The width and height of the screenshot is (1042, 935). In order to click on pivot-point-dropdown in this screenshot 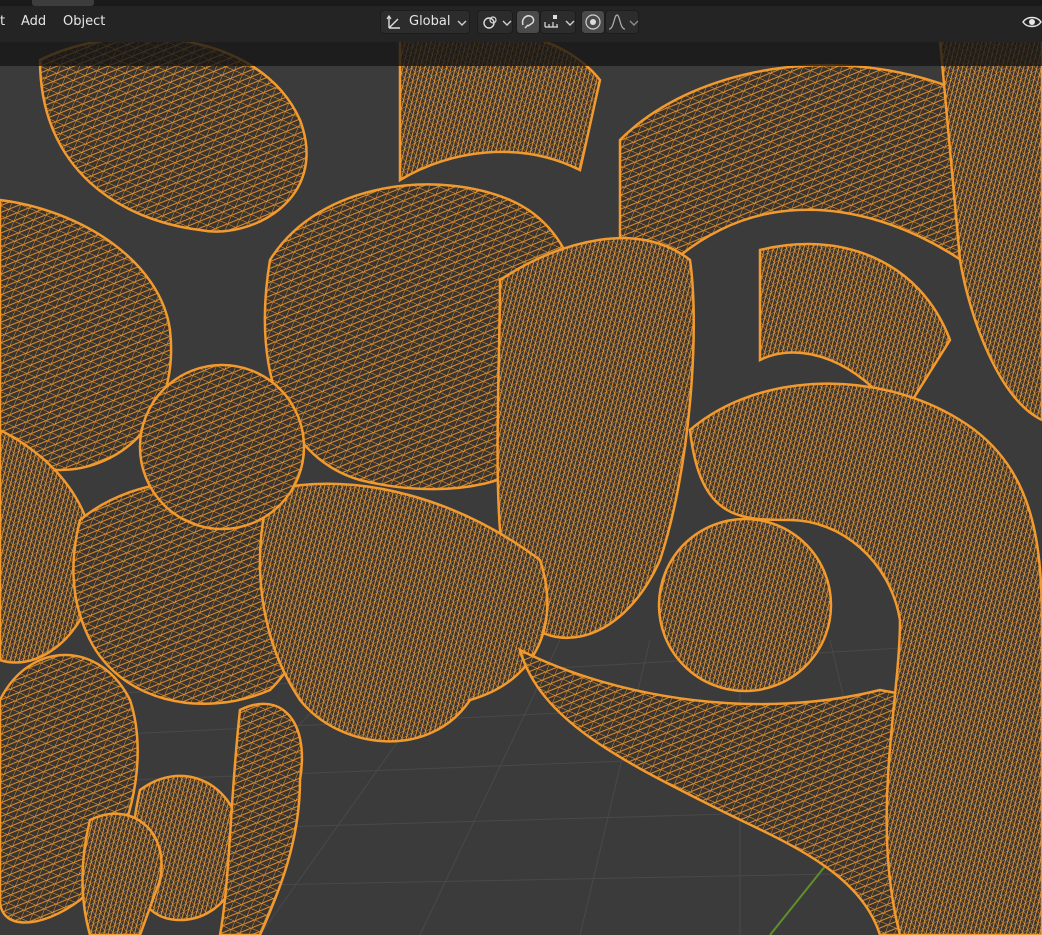, I will do `click(495, 22)`.